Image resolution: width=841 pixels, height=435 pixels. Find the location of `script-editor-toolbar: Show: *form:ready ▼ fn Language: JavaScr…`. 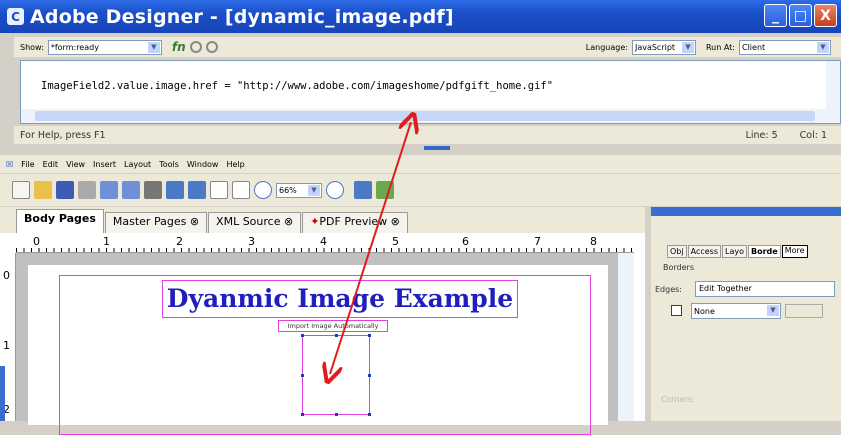

script-editor-toolbar: Show: *form:ready ▼ fn Language: JavaScr… is located at coordinates (427, 47).